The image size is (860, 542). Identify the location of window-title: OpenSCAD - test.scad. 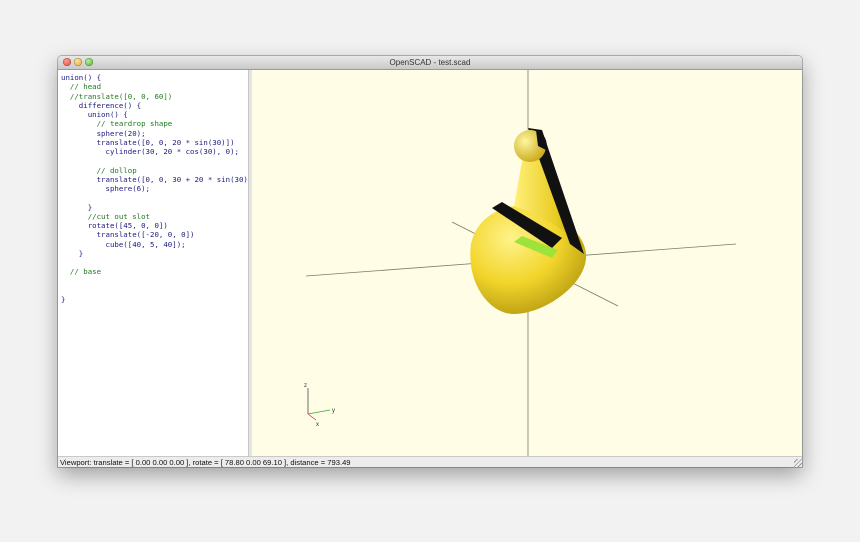
(430, 62).